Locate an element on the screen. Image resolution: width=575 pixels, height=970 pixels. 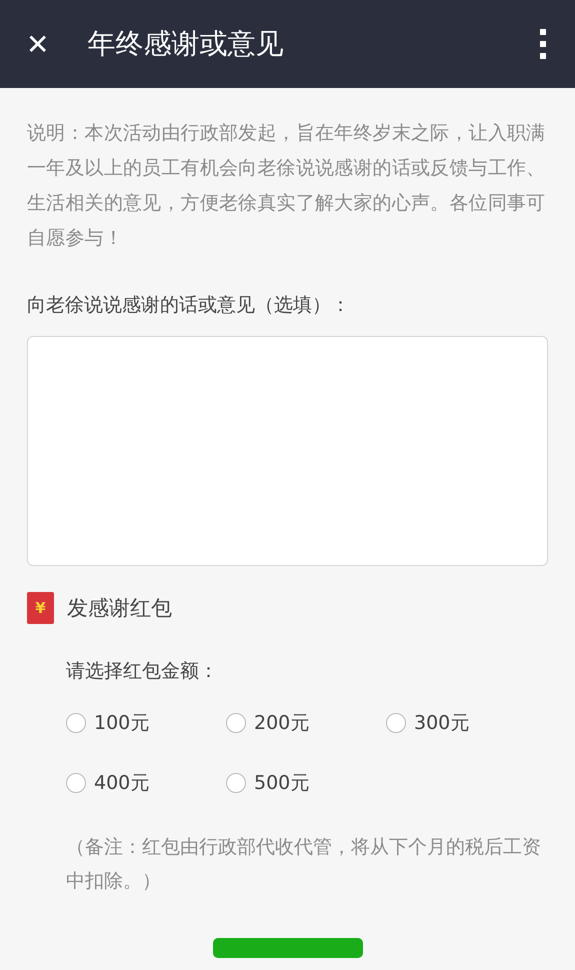
amount-label: 300元 is located at coordinates (442, 723).